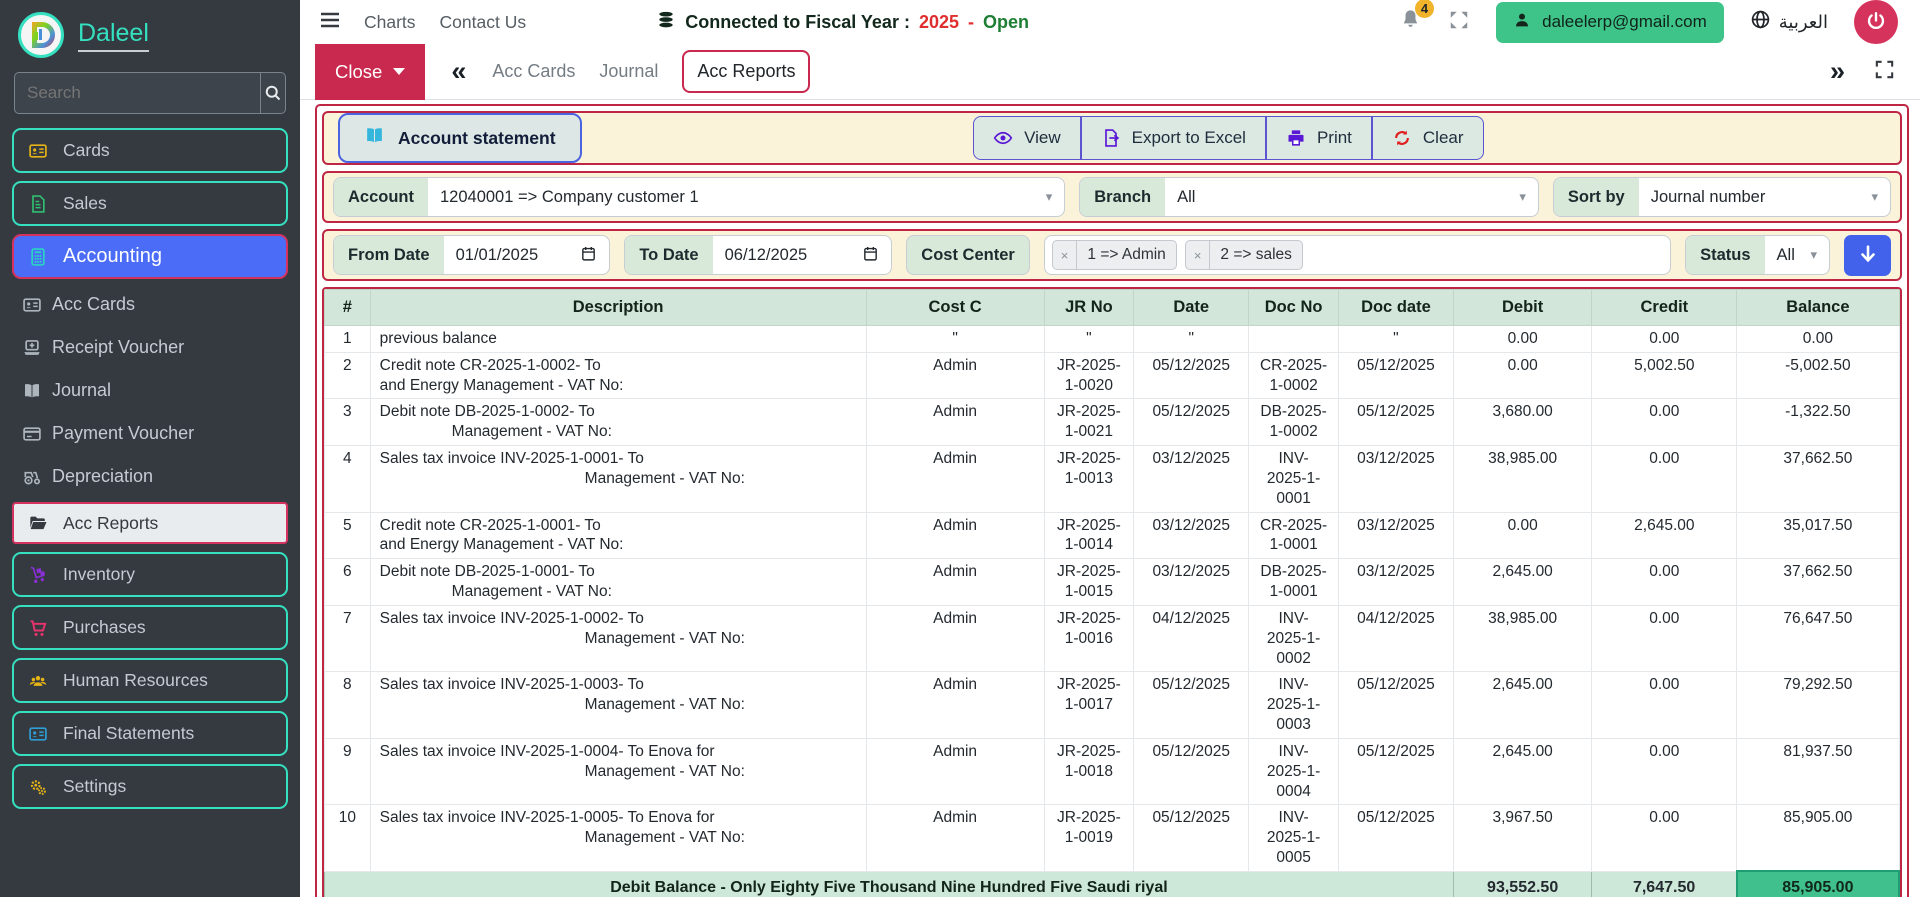  Describe the element at coordinates (150, 523) in the screenshot. I see `sidebar-item-acc-reports: Acc Reports` at that location.